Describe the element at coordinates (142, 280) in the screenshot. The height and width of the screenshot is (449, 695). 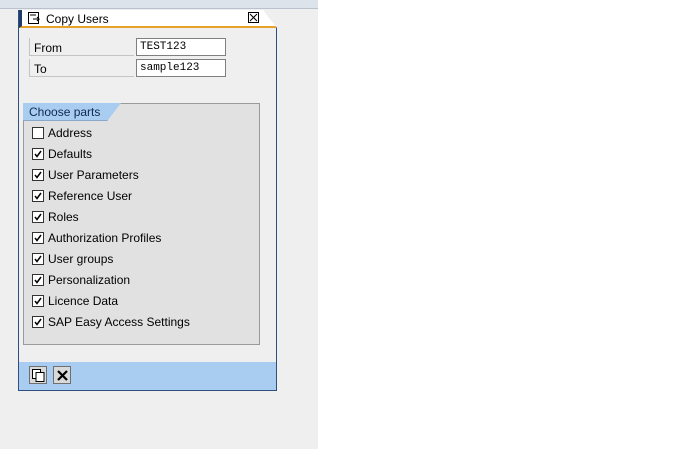
I see `checkbox-row-personalization: Personalization` at that location.